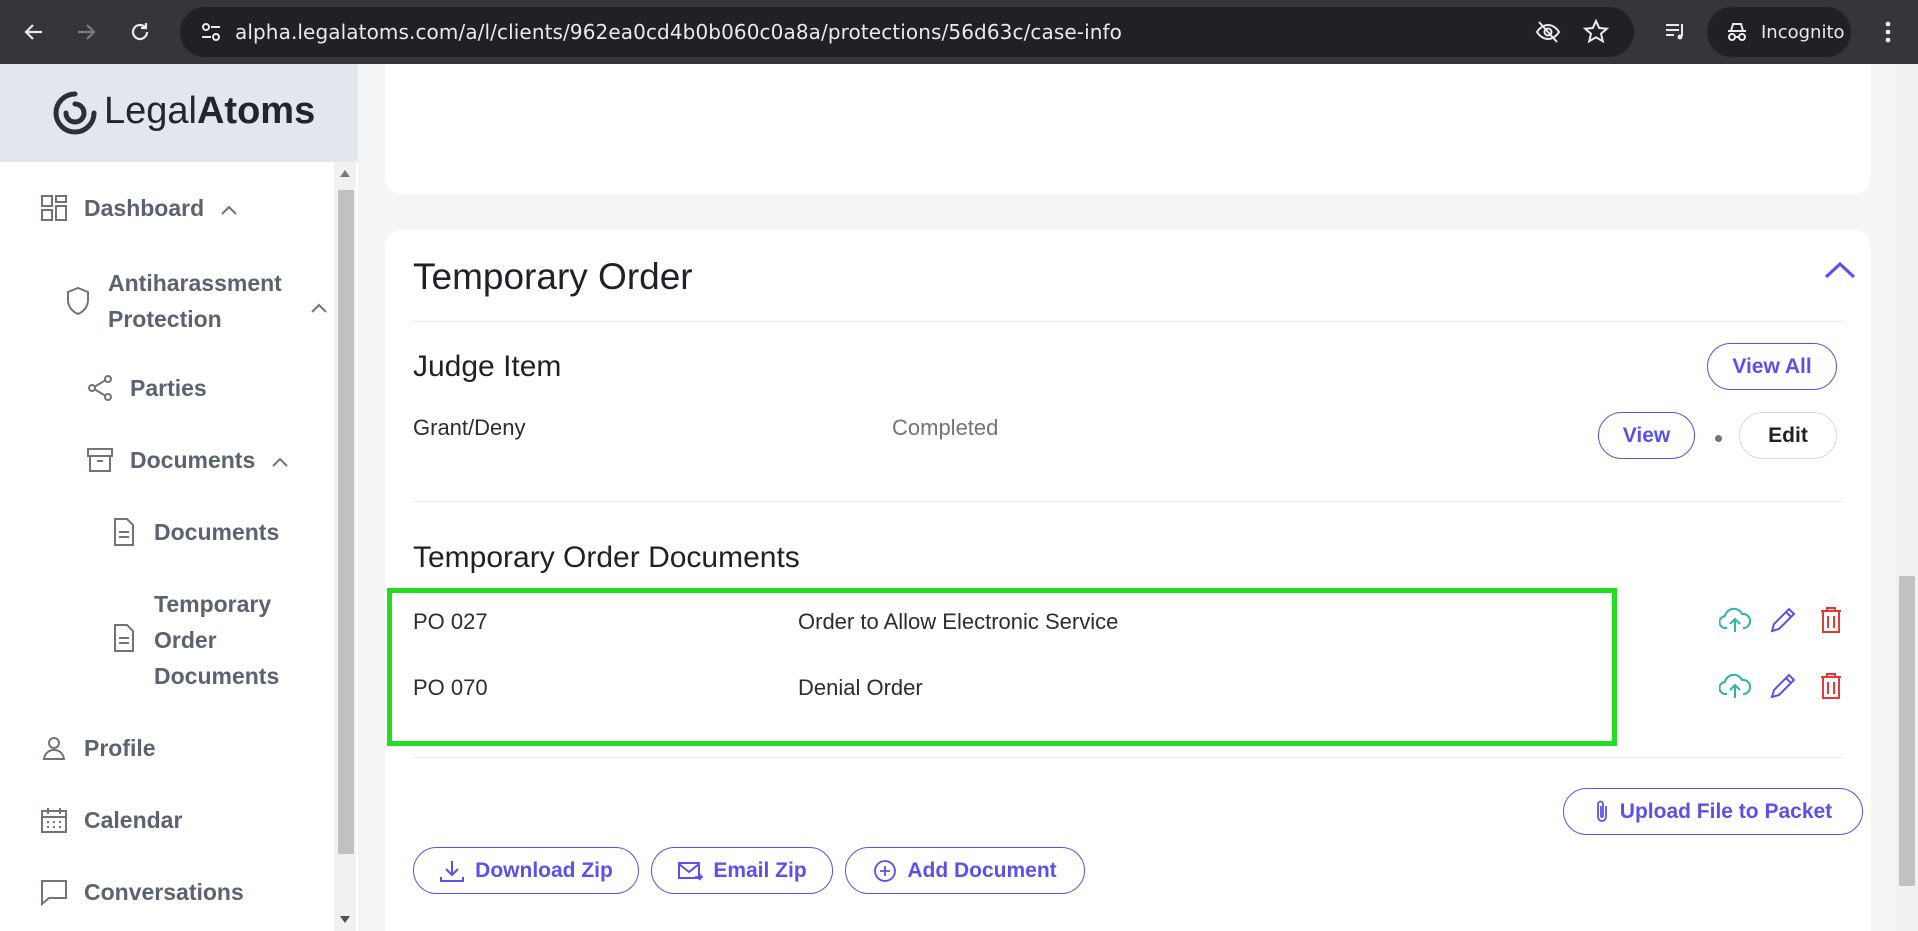 The height and width of the screenshot is (931, 1918). Describe the element at coordinates (1772, 366) in the screenshot. I see `view-all-button: View All` at that location.